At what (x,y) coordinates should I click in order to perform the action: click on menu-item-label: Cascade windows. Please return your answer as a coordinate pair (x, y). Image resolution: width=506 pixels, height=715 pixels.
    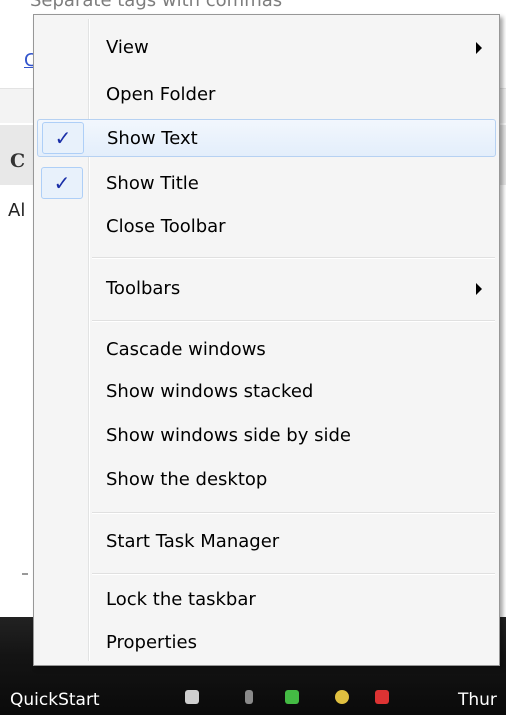
    Looking at the image, I should click on (186, 349).